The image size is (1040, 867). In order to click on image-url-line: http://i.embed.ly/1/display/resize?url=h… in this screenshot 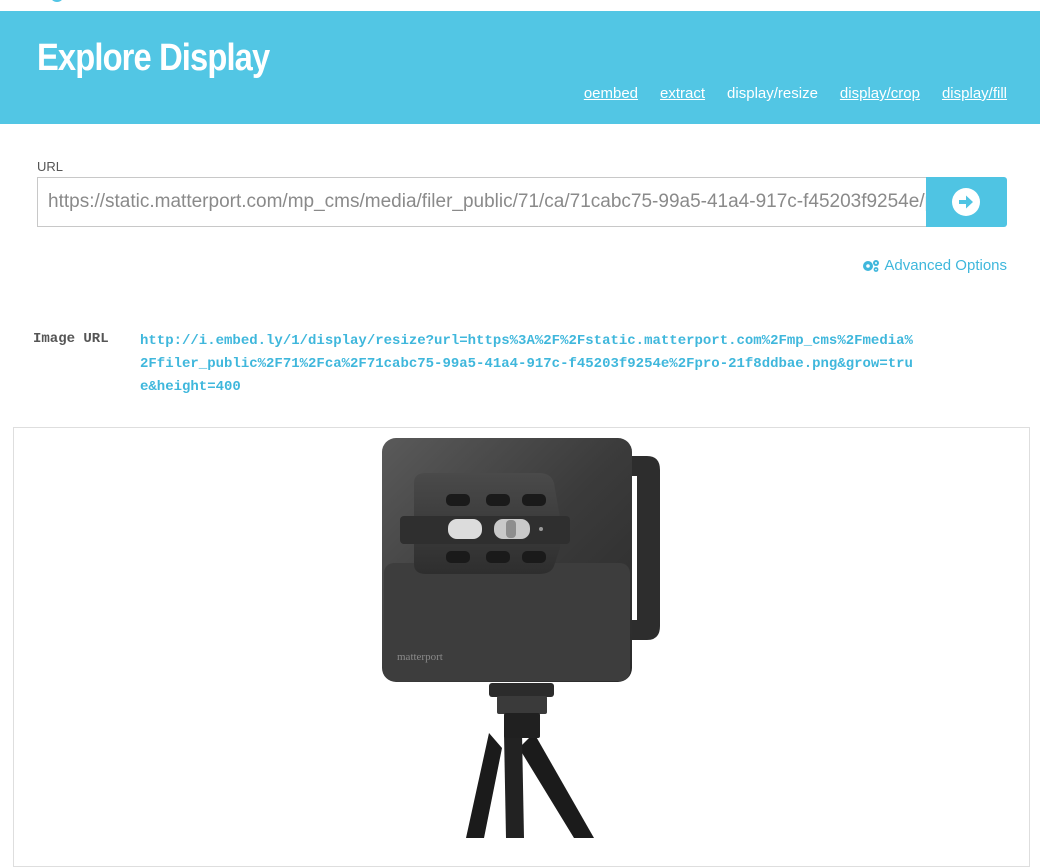, I will do `click(526, 341)`.